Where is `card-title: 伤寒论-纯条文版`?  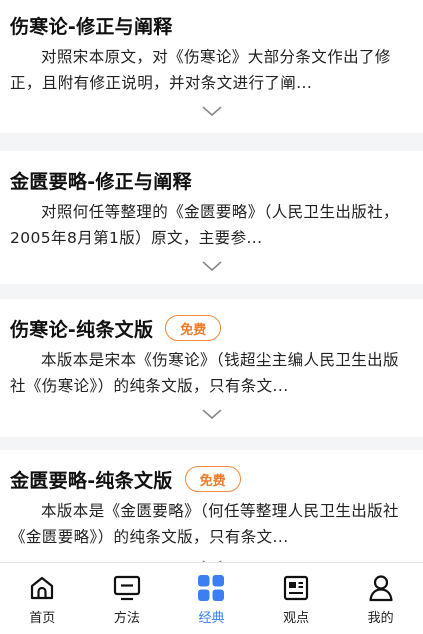
card-title: 伤寒论-纯条文版 is located at coordinates (82, 329).